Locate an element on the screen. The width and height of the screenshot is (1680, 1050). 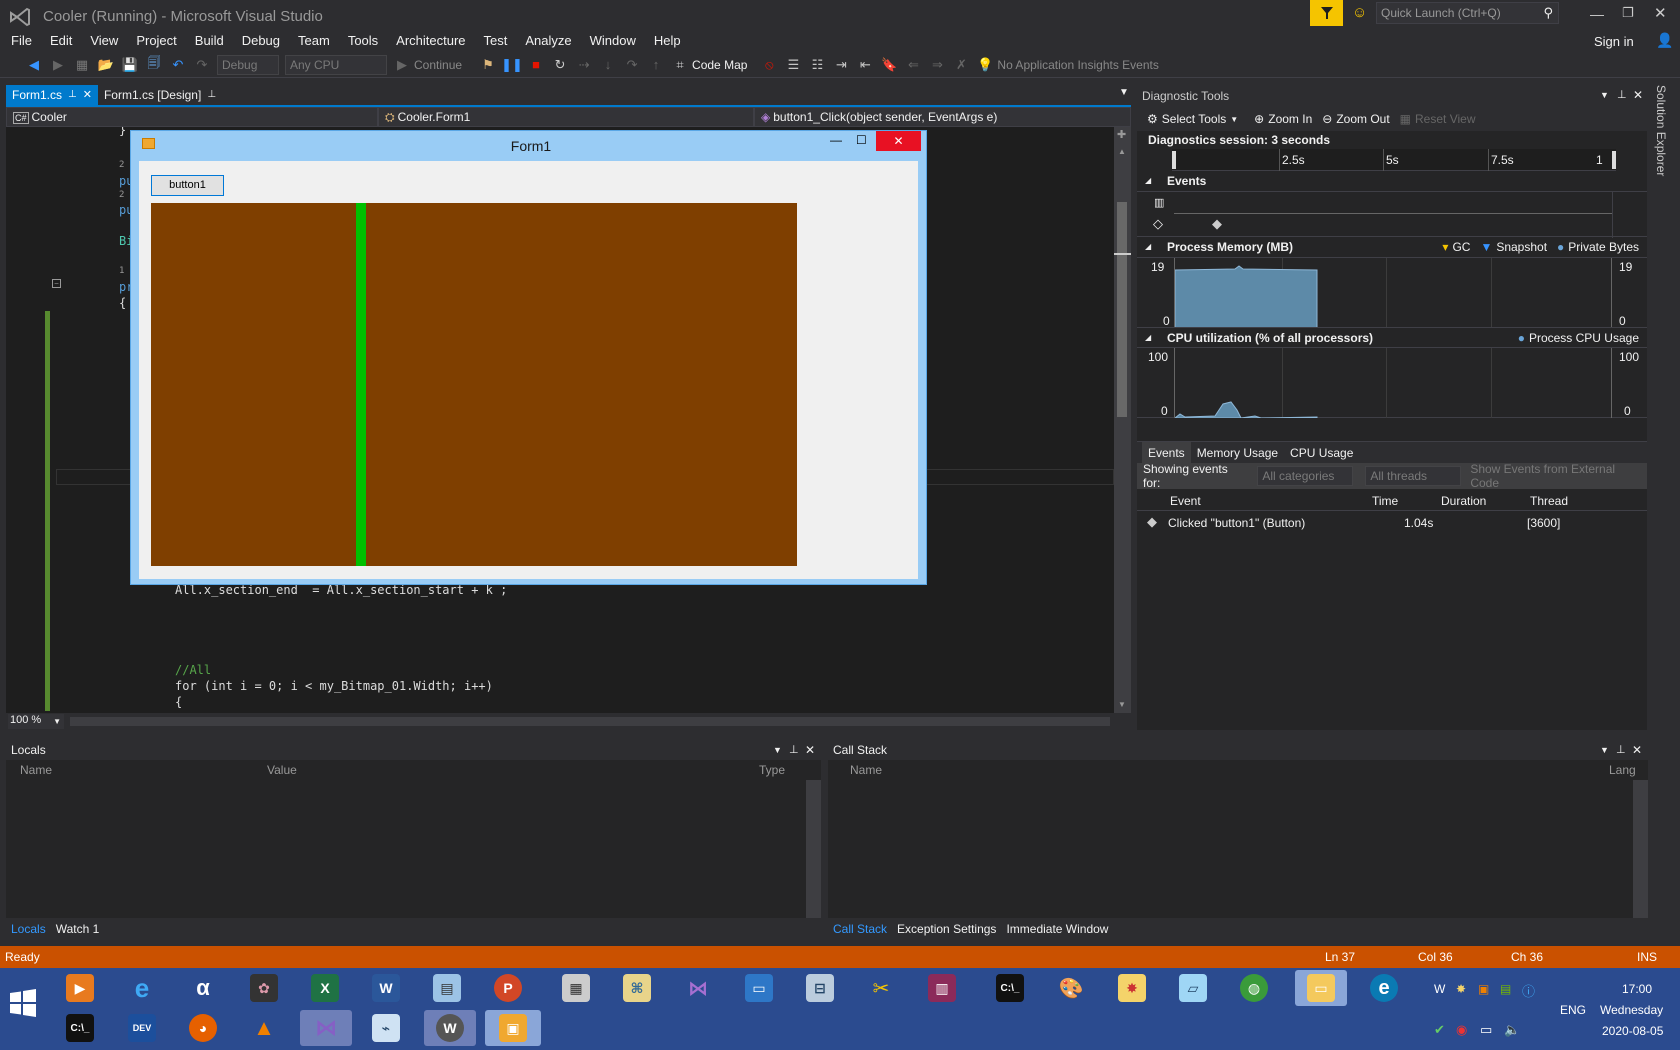
zoom-in-button: Zoom In is located at coordinates (1290, 119).